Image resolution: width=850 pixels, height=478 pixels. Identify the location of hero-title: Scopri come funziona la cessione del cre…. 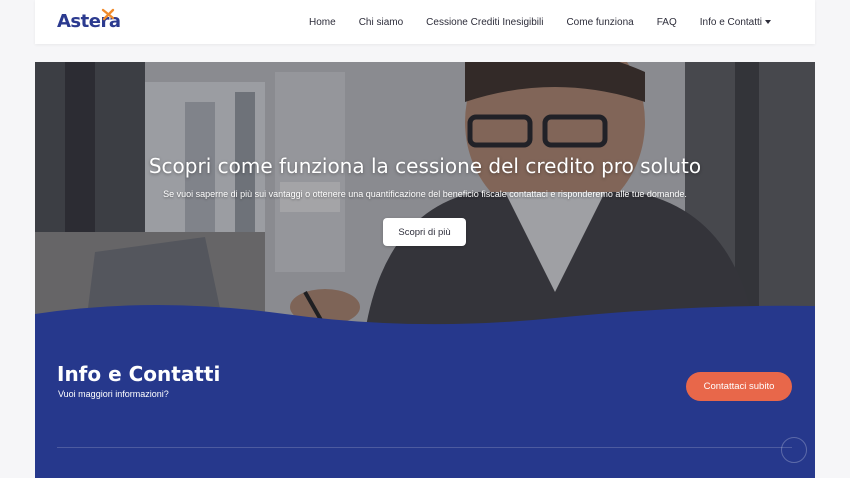
(425, 166).